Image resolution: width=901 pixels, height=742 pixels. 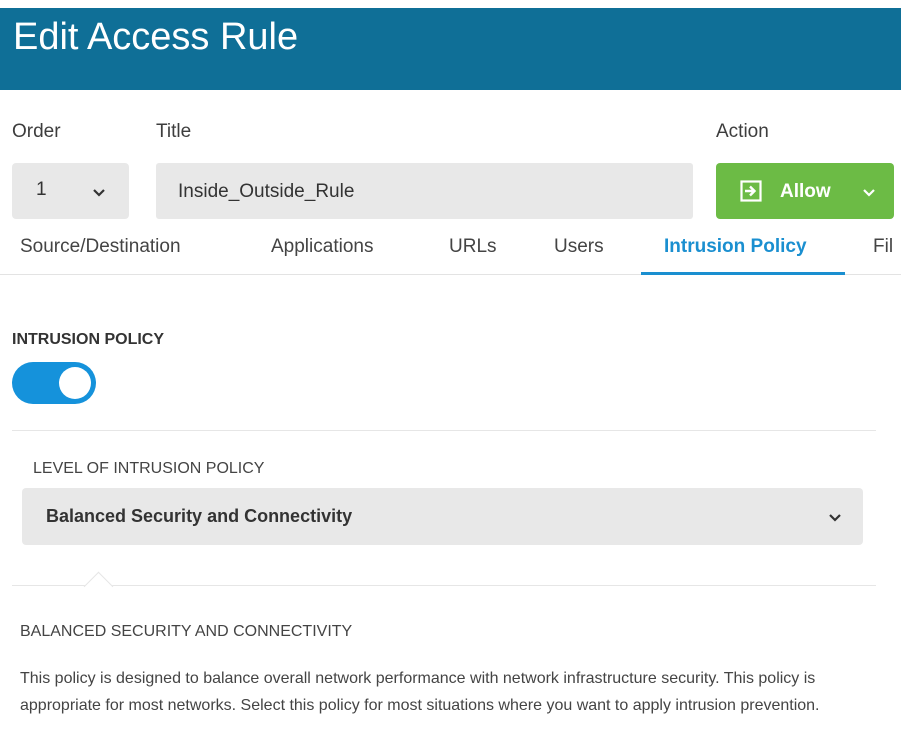 What do you see at coordinates (36, 131) in the screenshot?
I see `order-label: Order` at bounding box center [36, 131].